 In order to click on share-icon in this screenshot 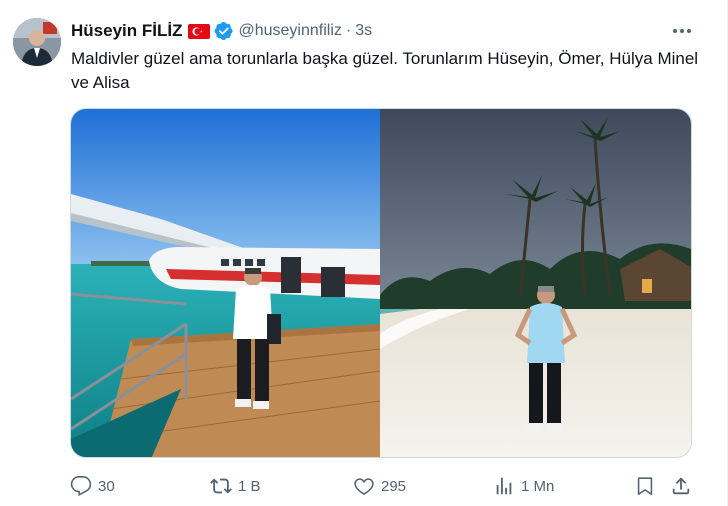, I will do `click(681, 486)`.